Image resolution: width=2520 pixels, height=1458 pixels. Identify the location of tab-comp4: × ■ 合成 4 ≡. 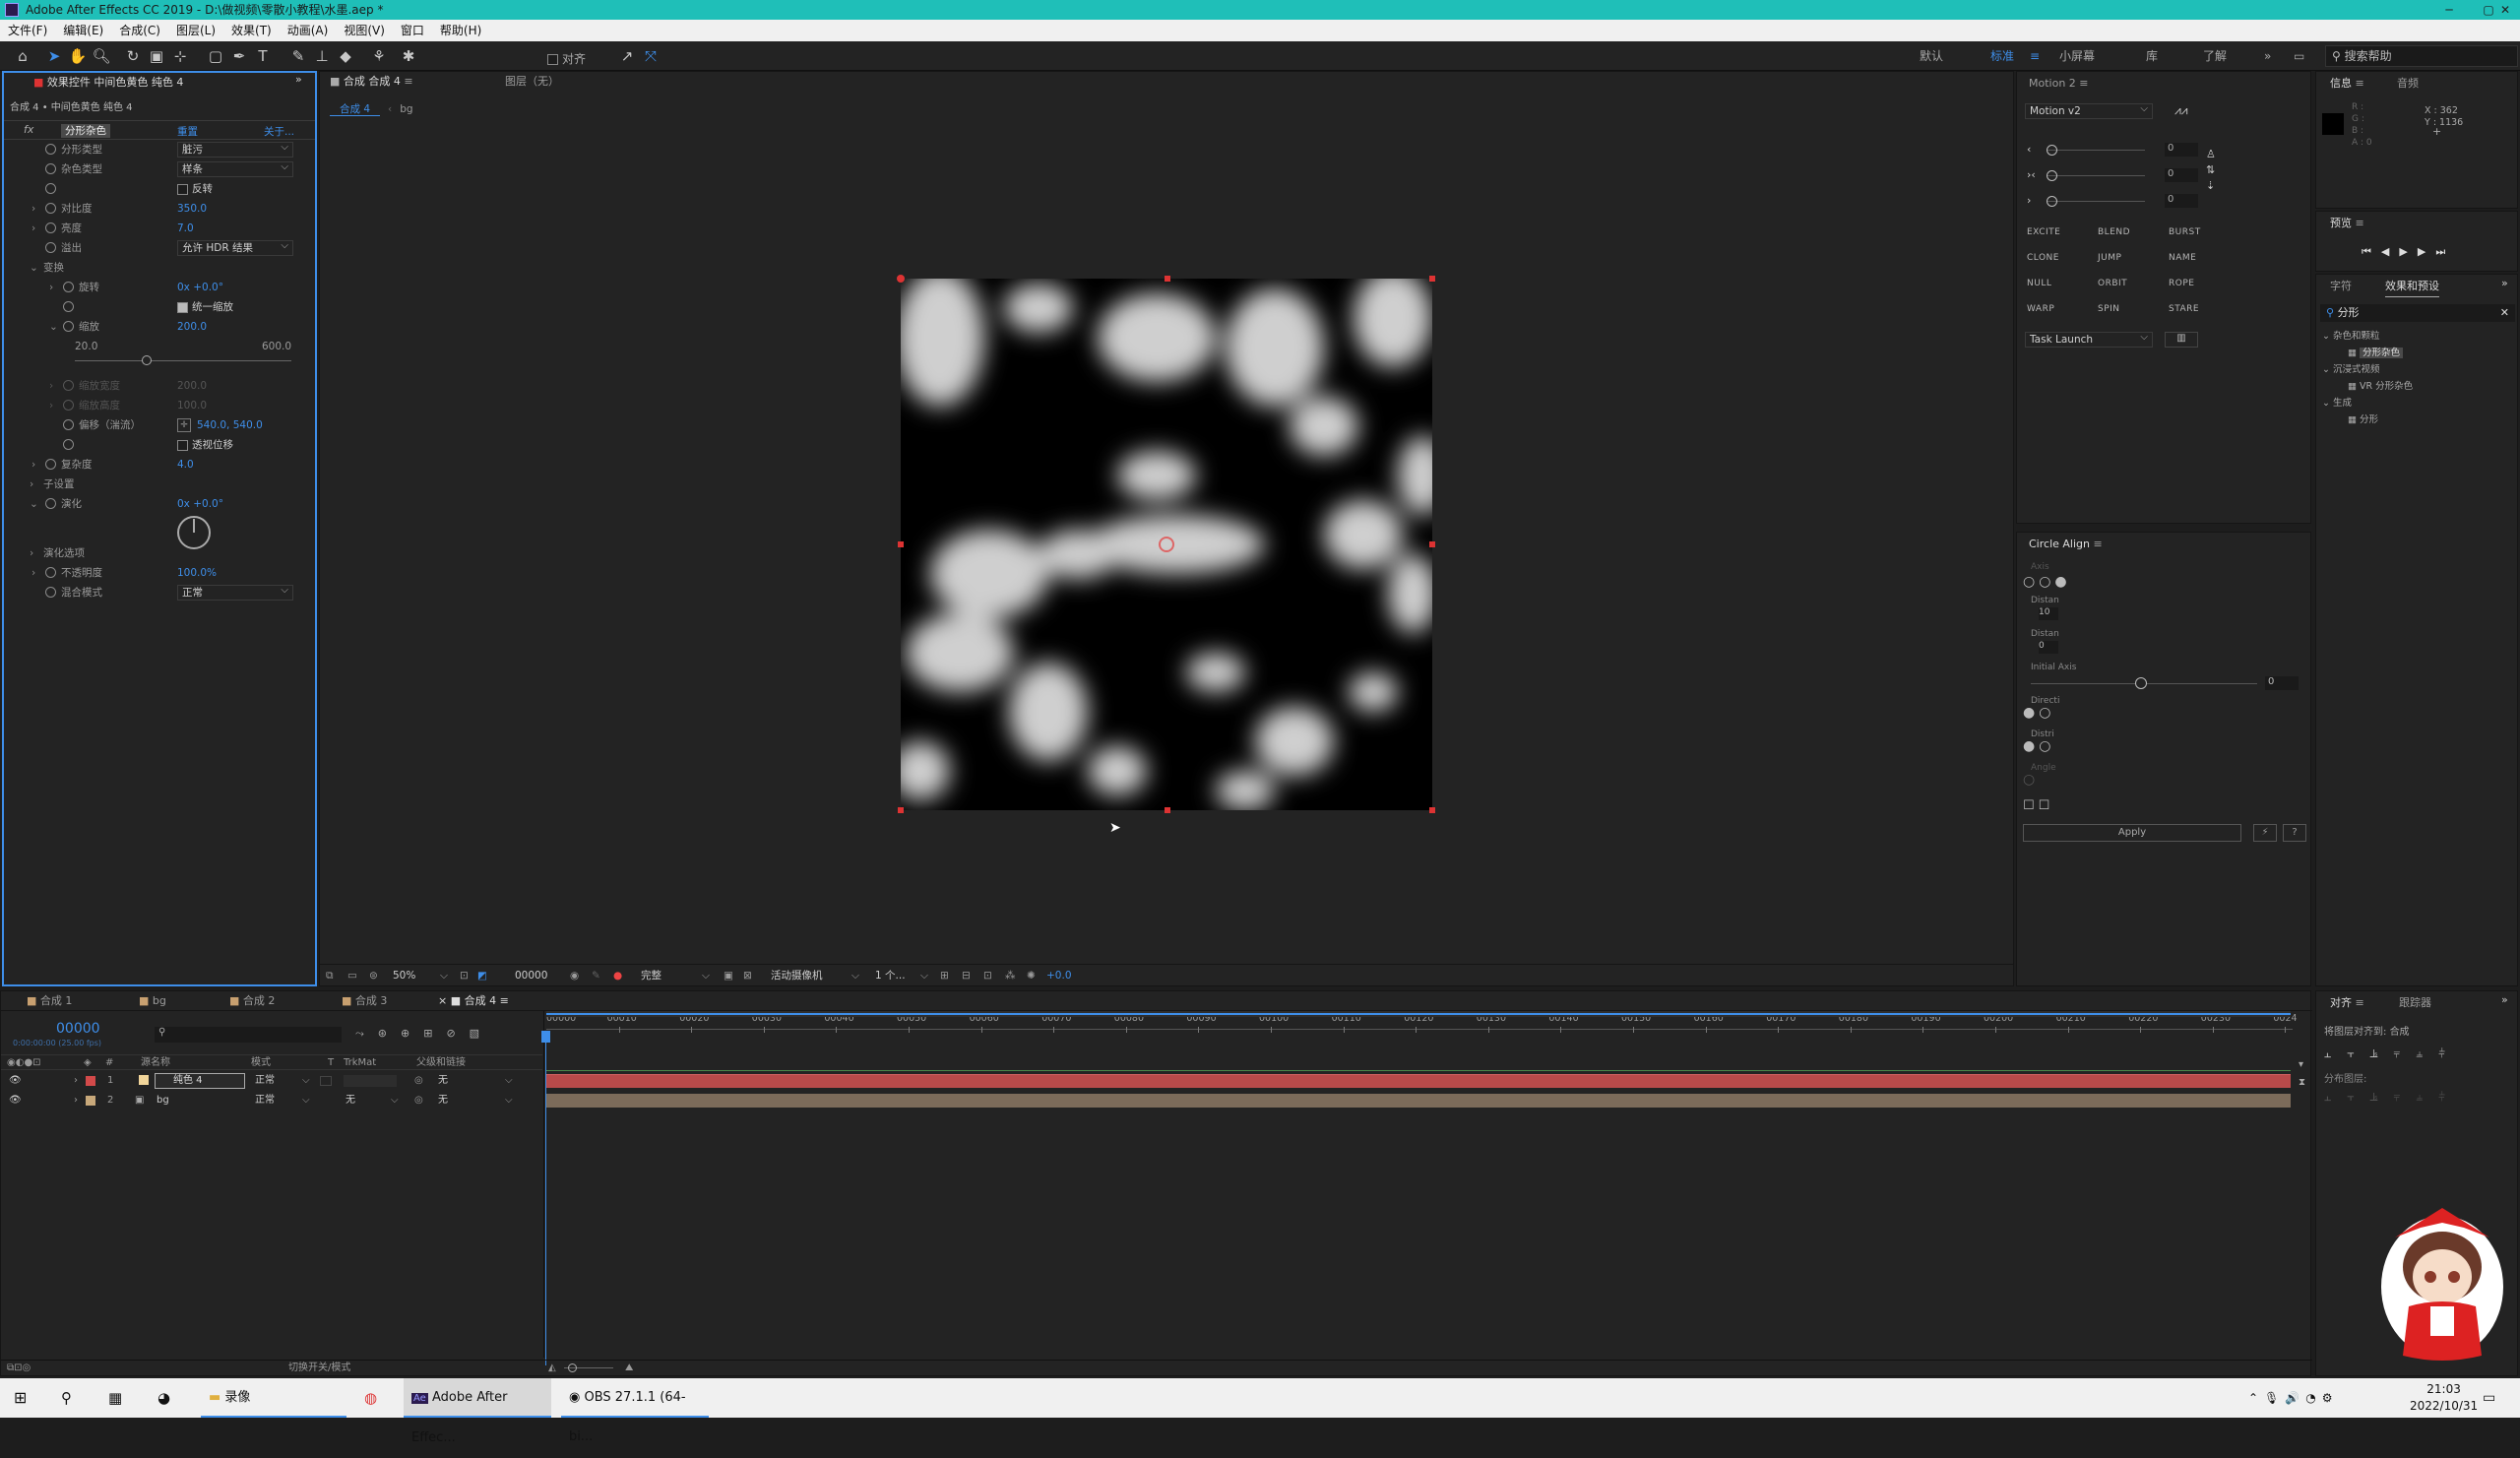
(473, 1001).